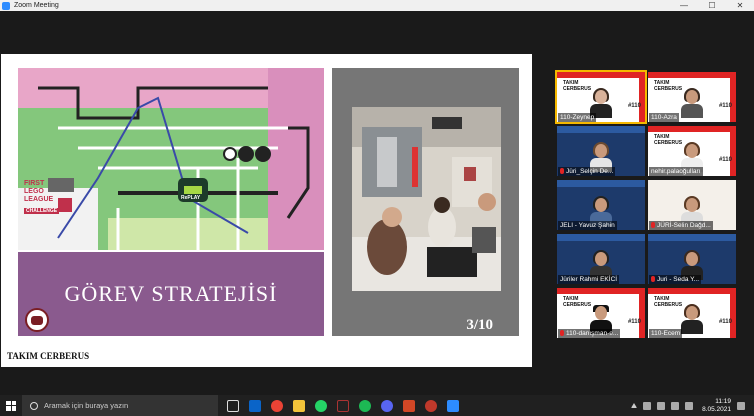 The width and height of the screenshot is (754, 416). I want to click on notification-icon, so click(741, 405).